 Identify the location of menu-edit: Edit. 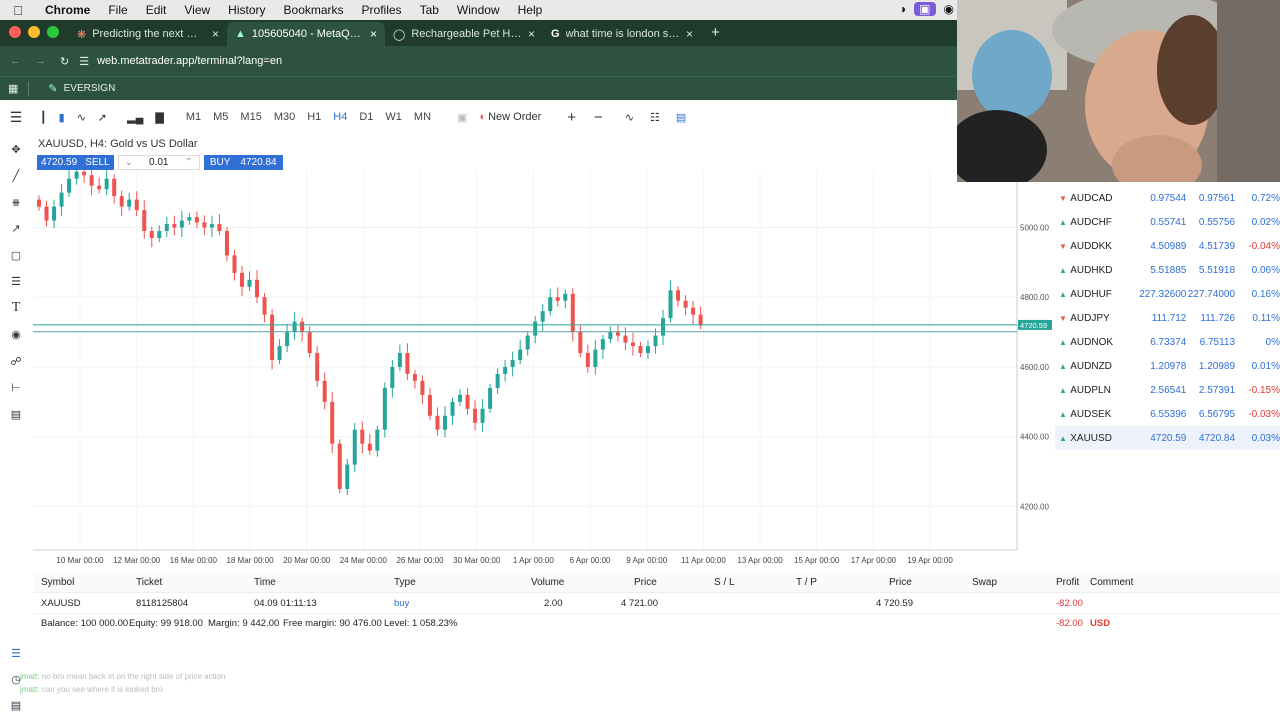
(156, 10).